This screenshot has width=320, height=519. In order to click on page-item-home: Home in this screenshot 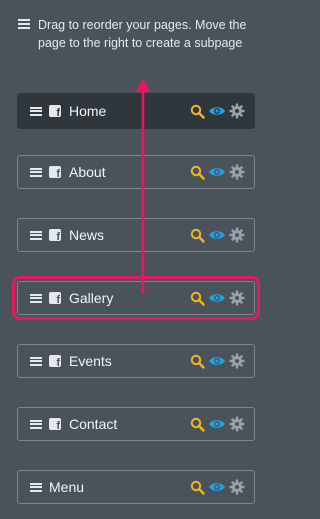, I will do `click(136, 111)`.